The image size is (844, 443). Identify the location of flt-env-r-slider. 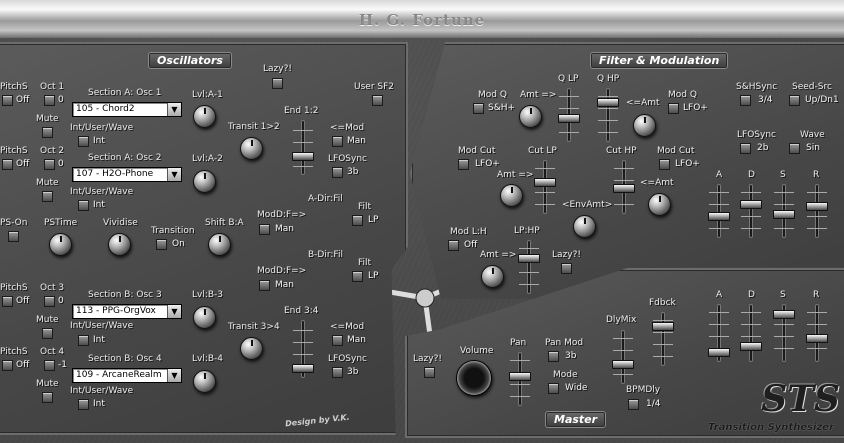
(817, 211).